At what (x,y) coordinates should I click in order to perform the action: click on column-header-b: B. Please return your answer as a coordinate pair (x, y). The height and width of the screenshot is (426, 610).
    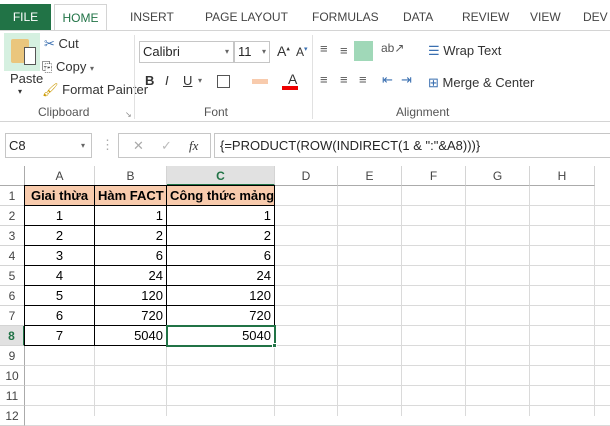
    Looking at the image, I should click on (131, 176).